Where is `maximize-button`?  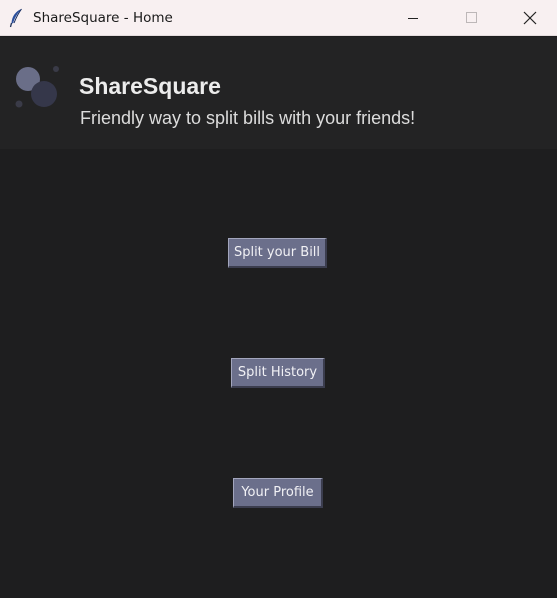
maximize-button is located at coordinates (471, 18).